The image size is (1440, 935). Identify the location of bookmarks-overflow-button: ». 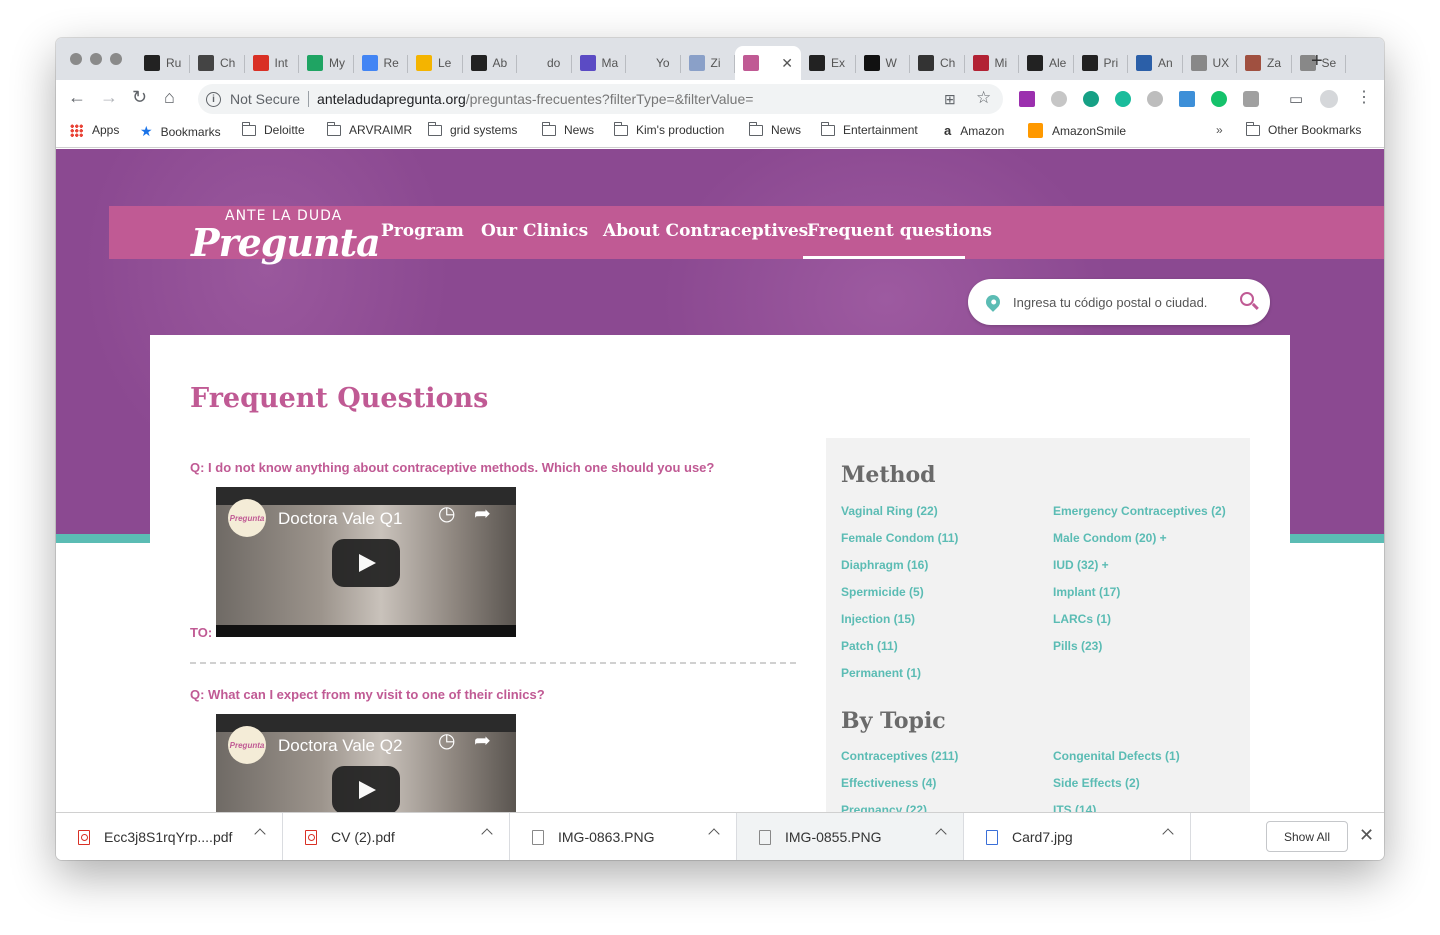
(1219, 130).